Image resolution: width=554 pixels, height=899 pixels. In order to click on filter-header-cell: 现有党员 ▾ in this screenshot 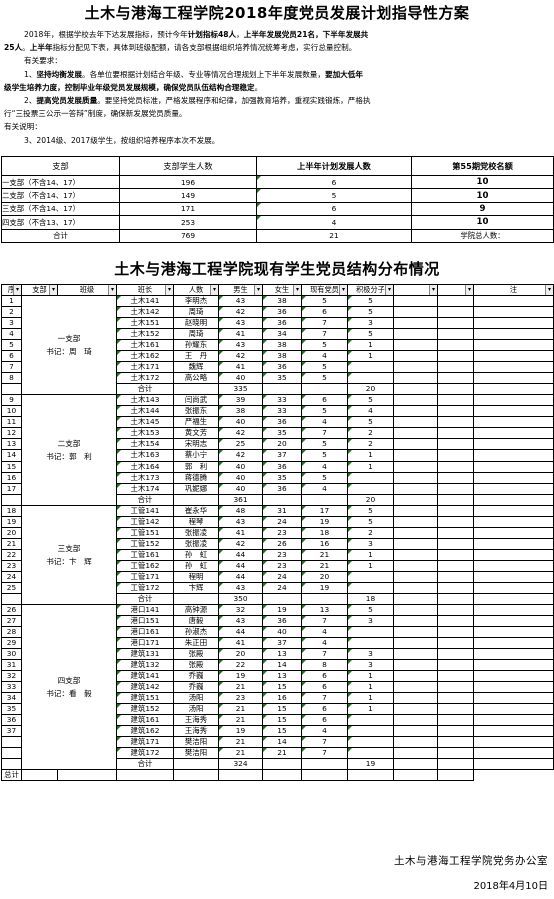, I will do `click(324, 290)`.